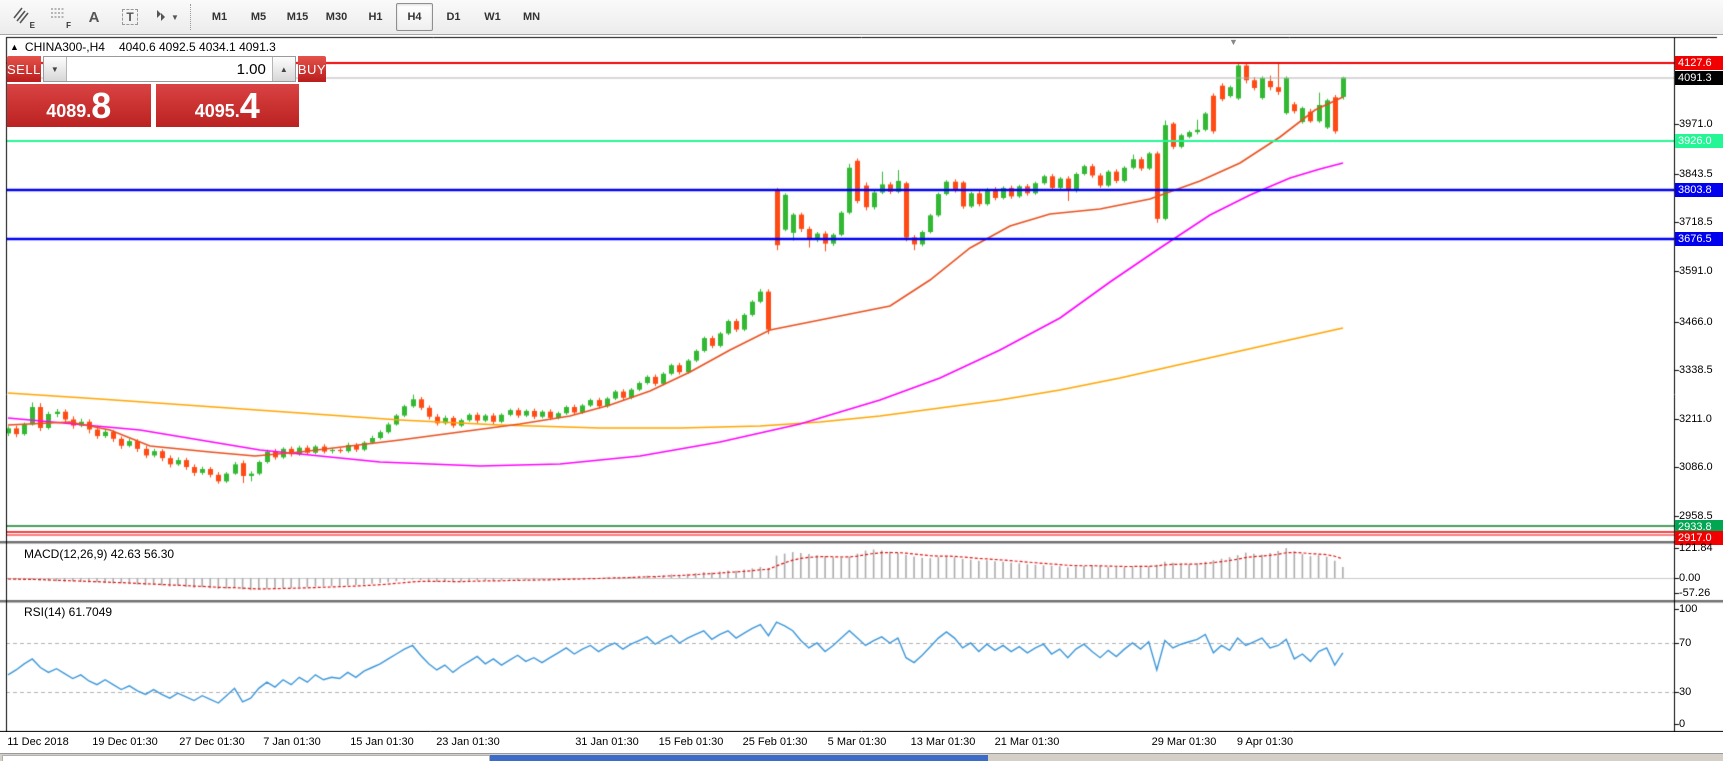  Describe the element at coordinates (312, 69) in the screenshot. I see `buy-button: BUY` at that location.